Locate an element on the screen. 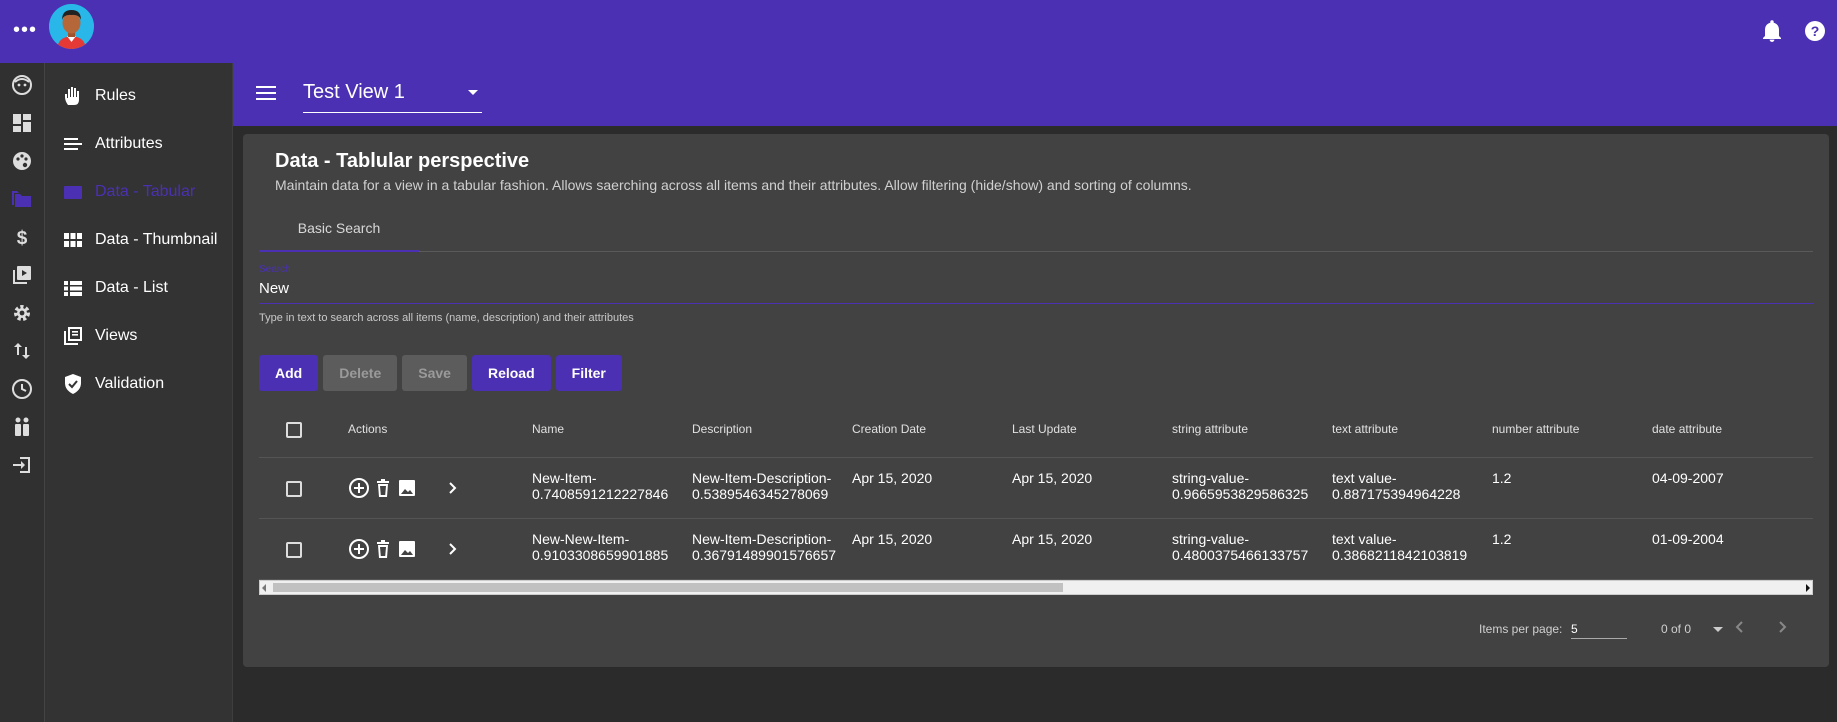 This screenshot has width=1837, height=722. search-input is located at coordinates (1036, 288).